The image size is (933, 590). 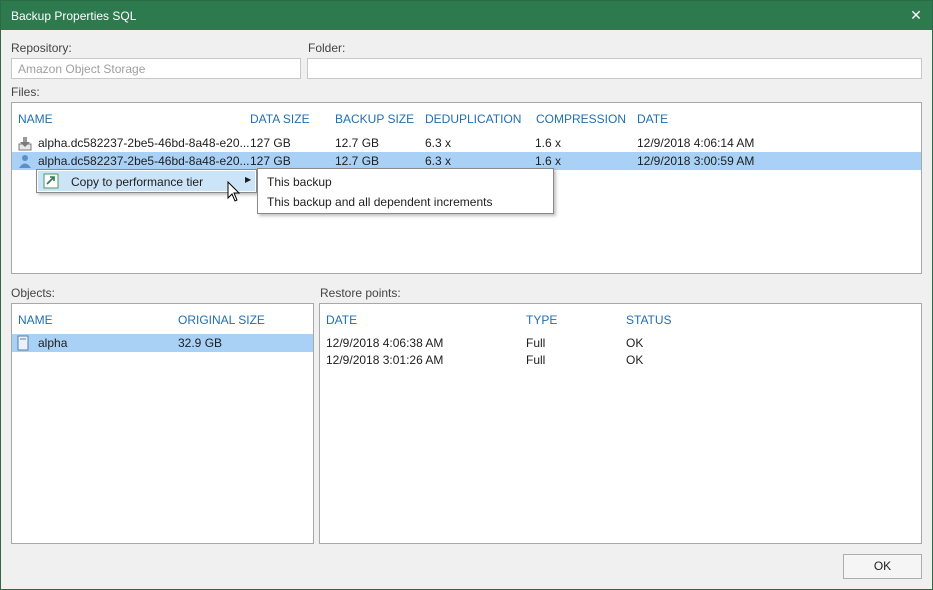 I want to click on context-menu-item-copy-to-performance-tier: Copy to performance tier ▶, so click(x=146, y=181).